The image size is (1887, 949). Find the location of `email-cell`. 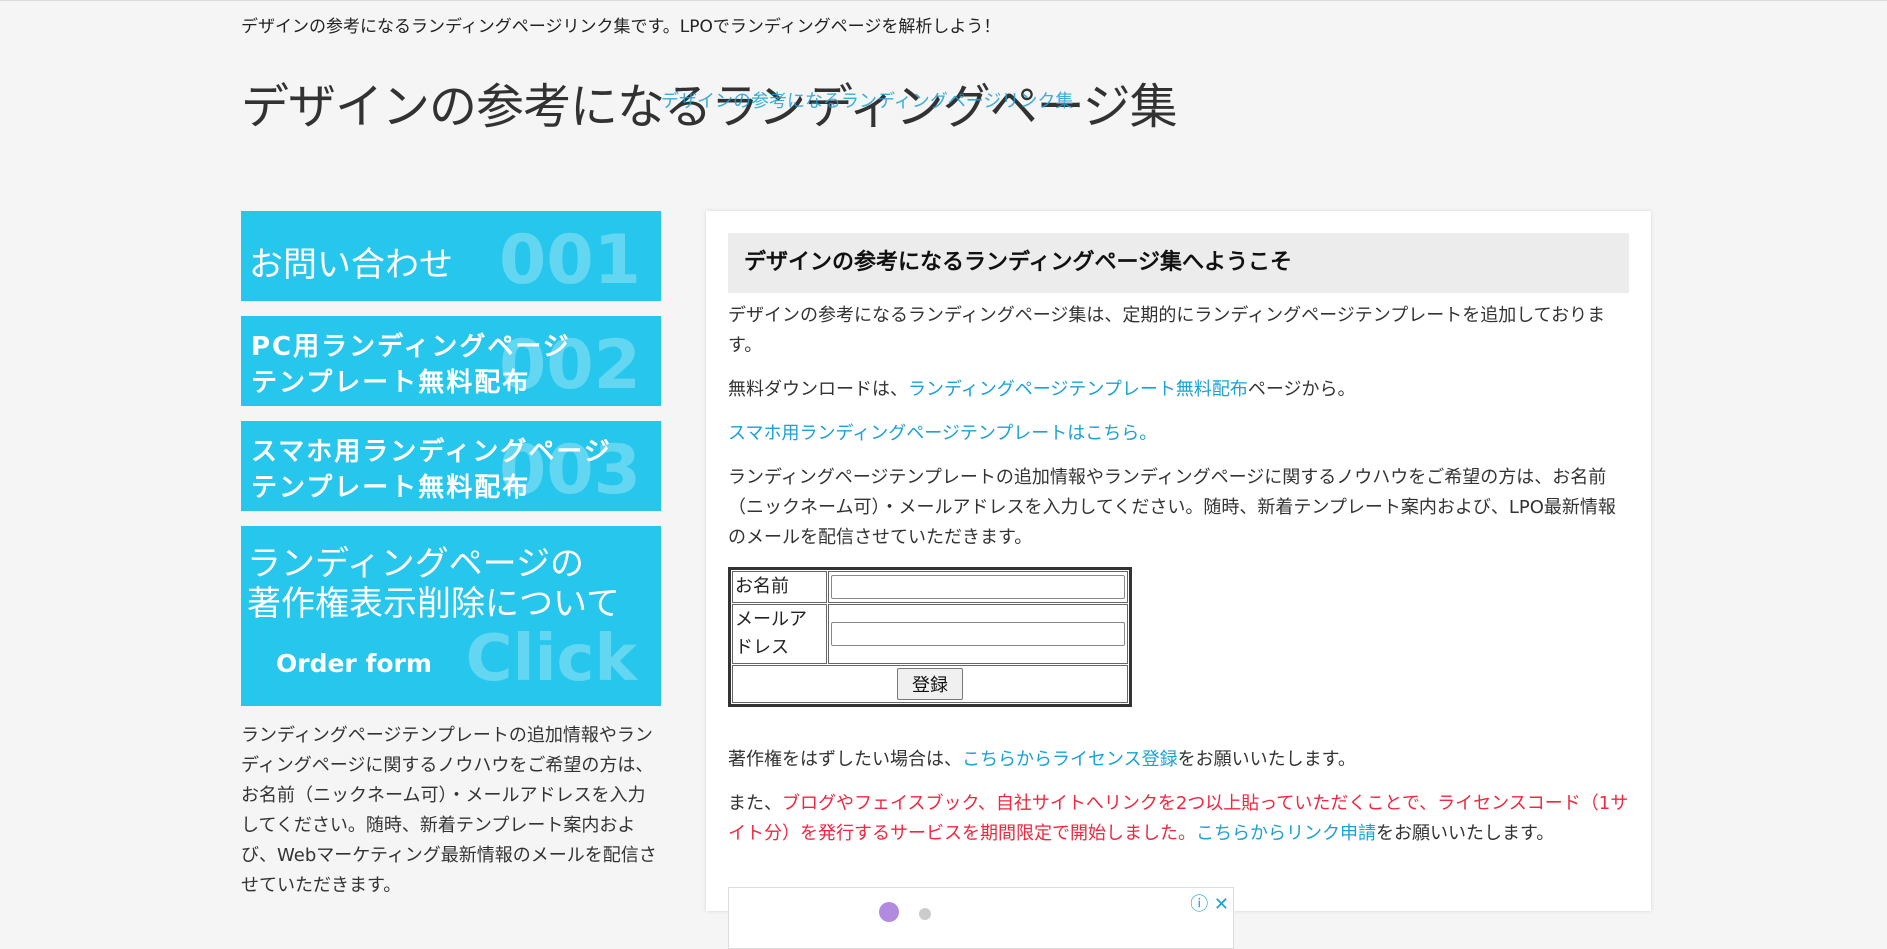

email-cell is located at coordinates (978, 634).